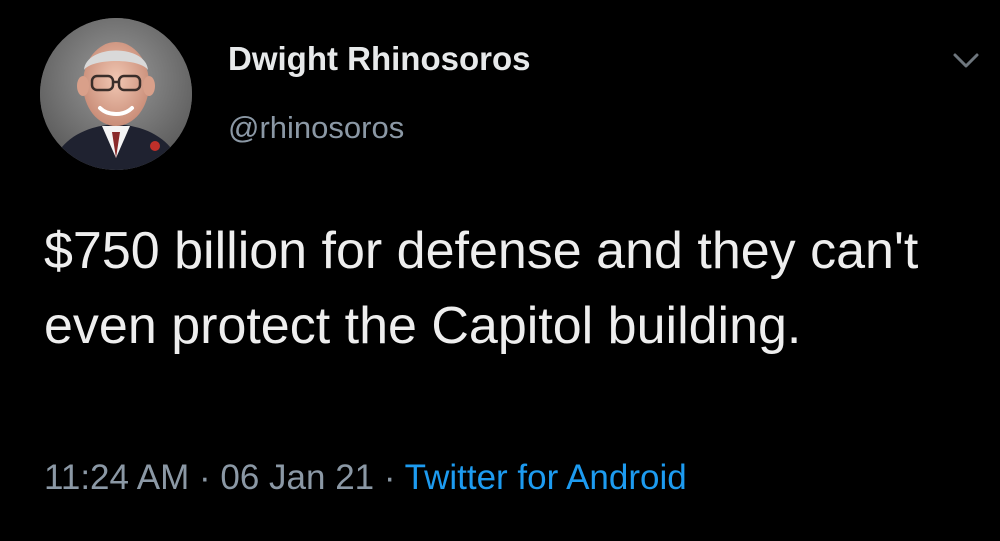  I want to click on author-handle: @rhinosoros, so click(316, 128).